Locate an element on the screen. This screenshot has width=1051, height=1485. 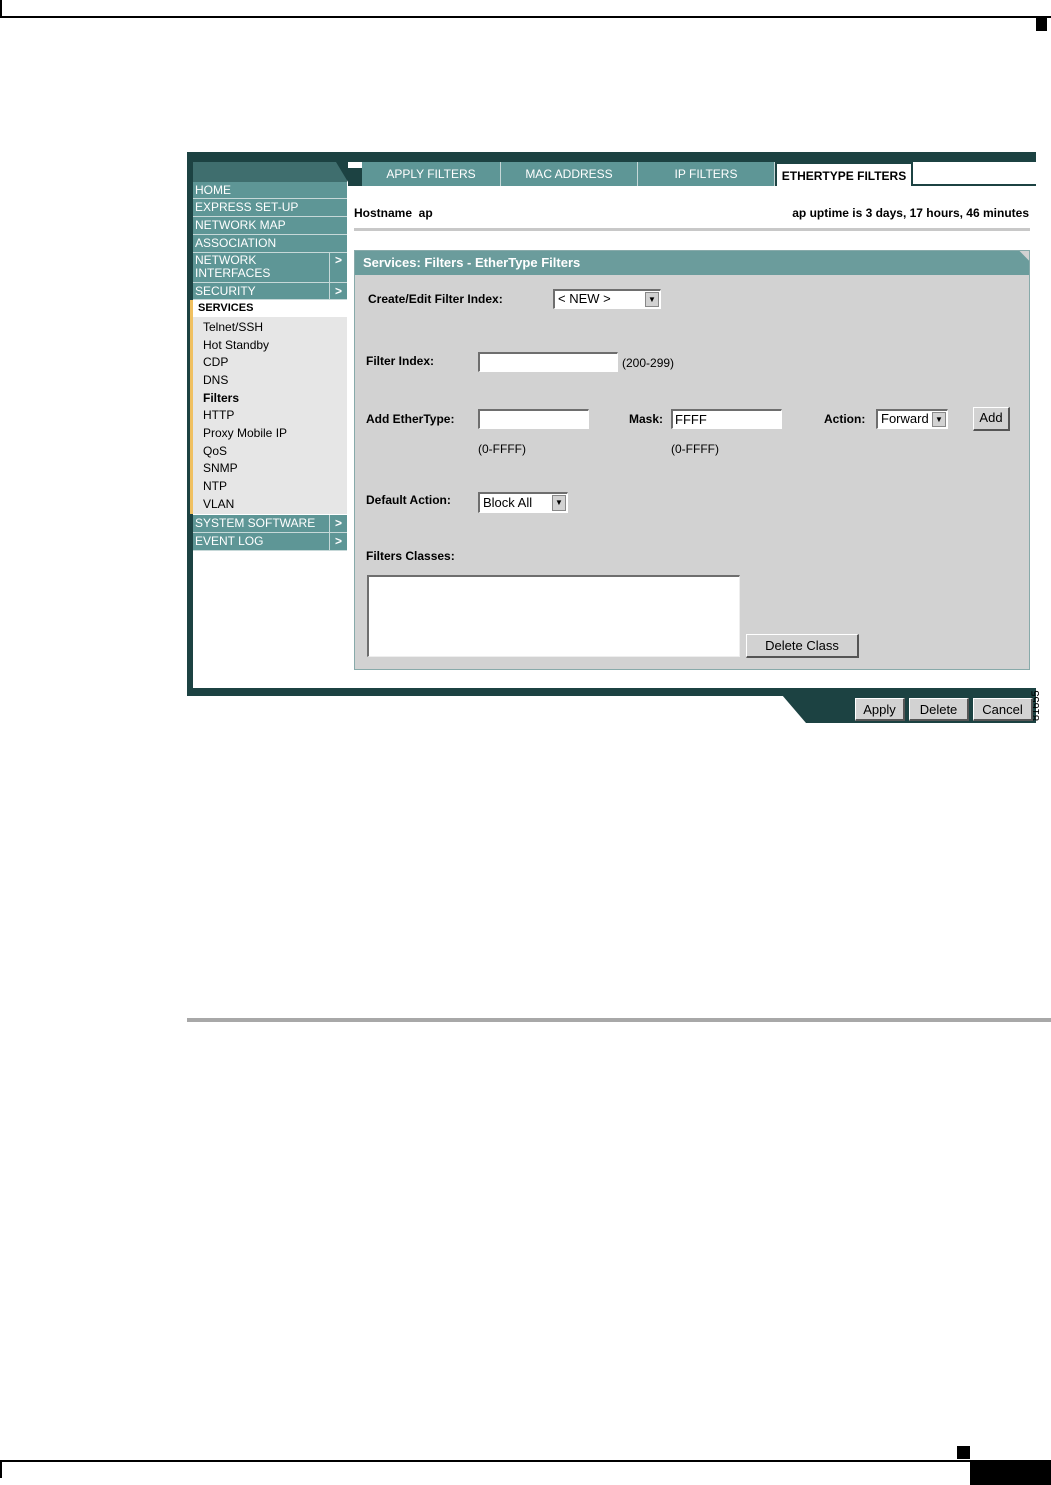
submenu-item-filters: Filters is located at coordinates (221, 398).